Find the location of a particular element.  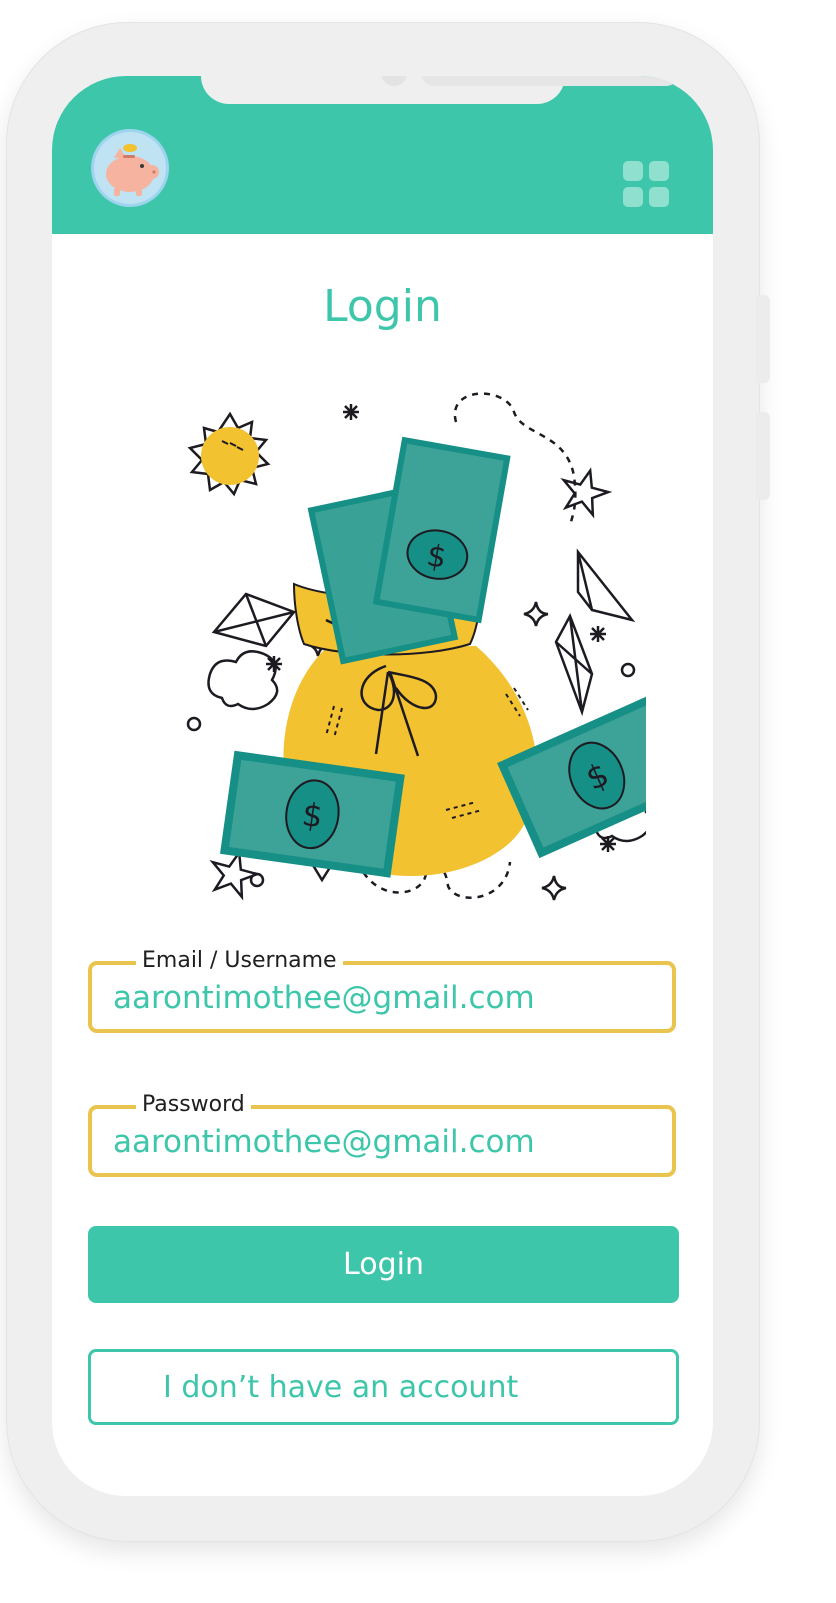

app-header is located at coordinates (382, 155).